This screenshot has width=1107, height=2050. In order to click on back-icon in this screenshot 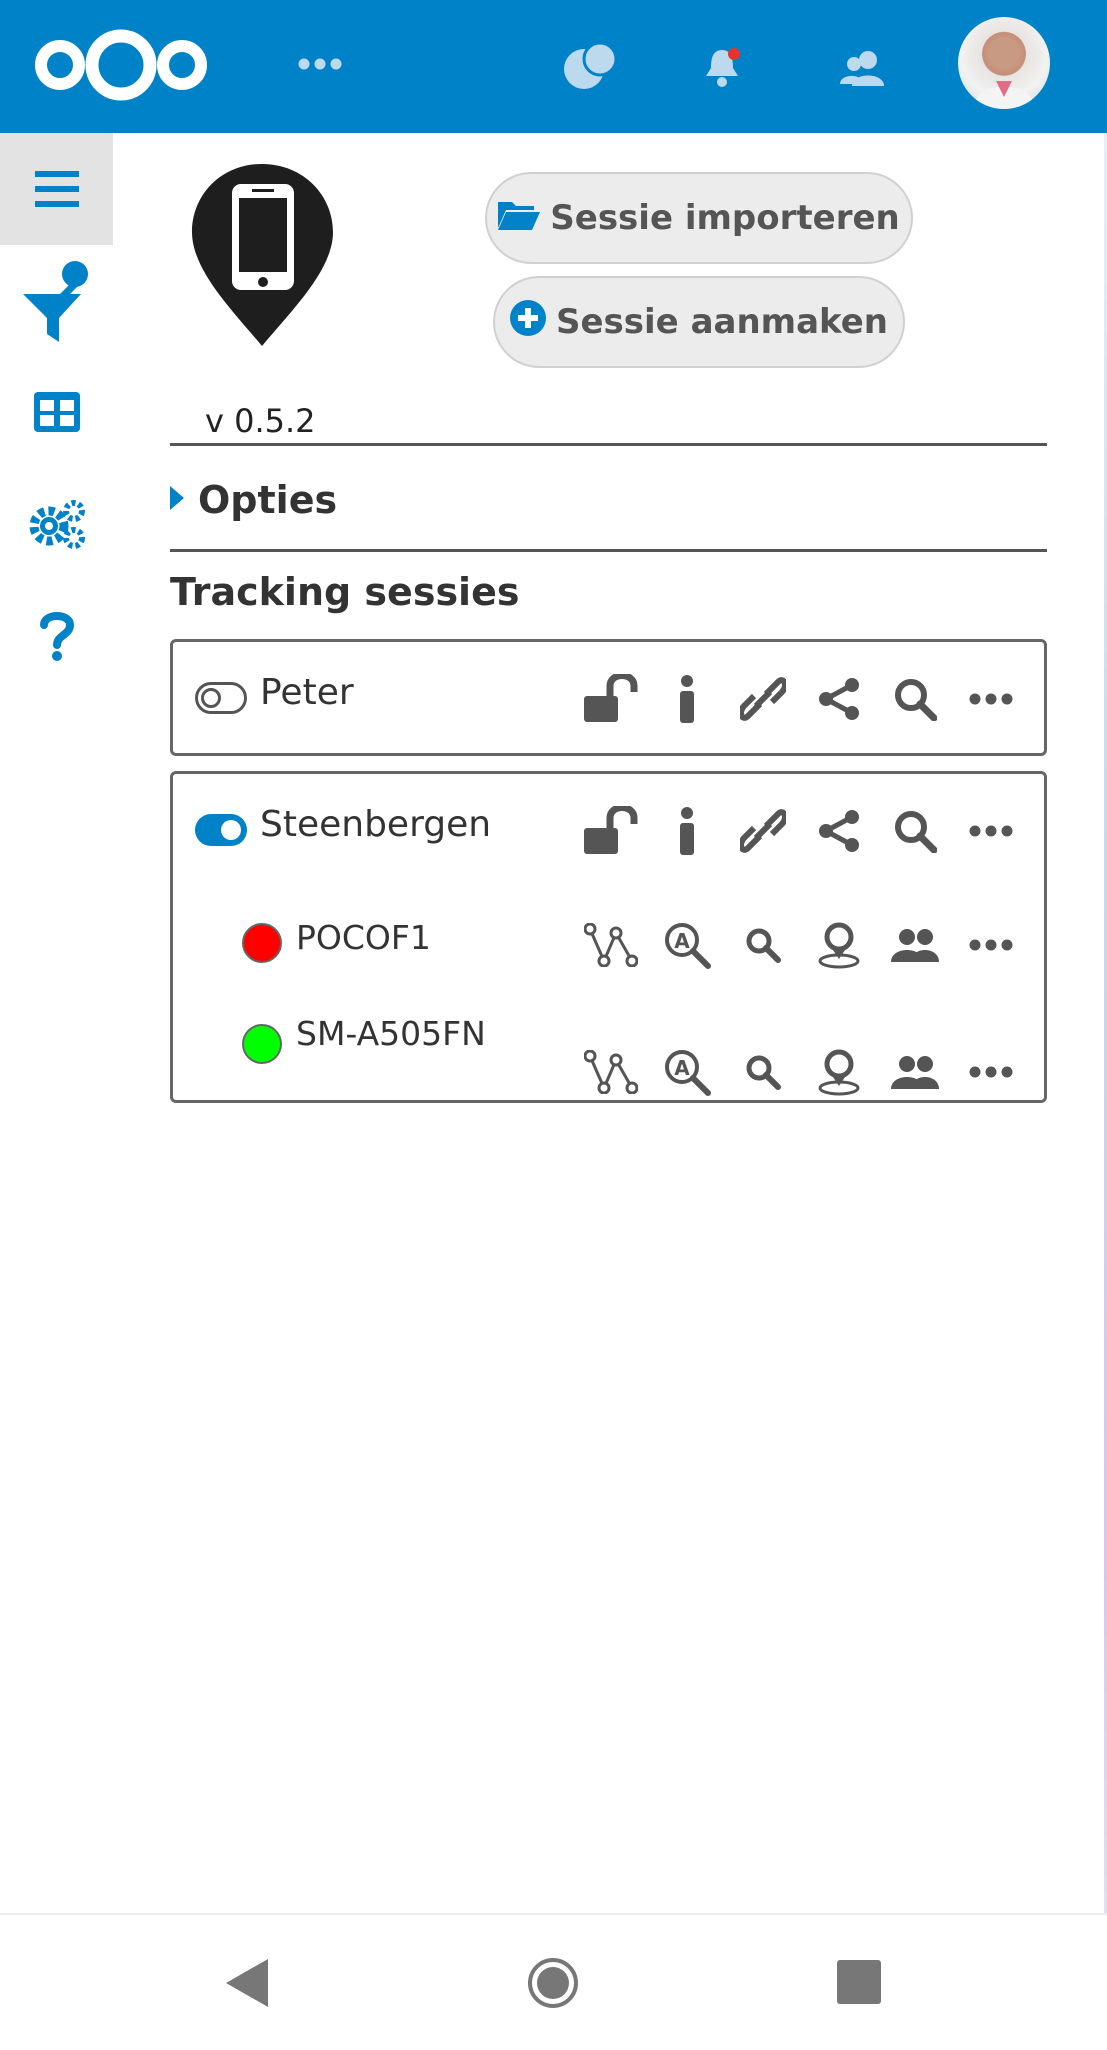, I will do `click(246, 1983)`.